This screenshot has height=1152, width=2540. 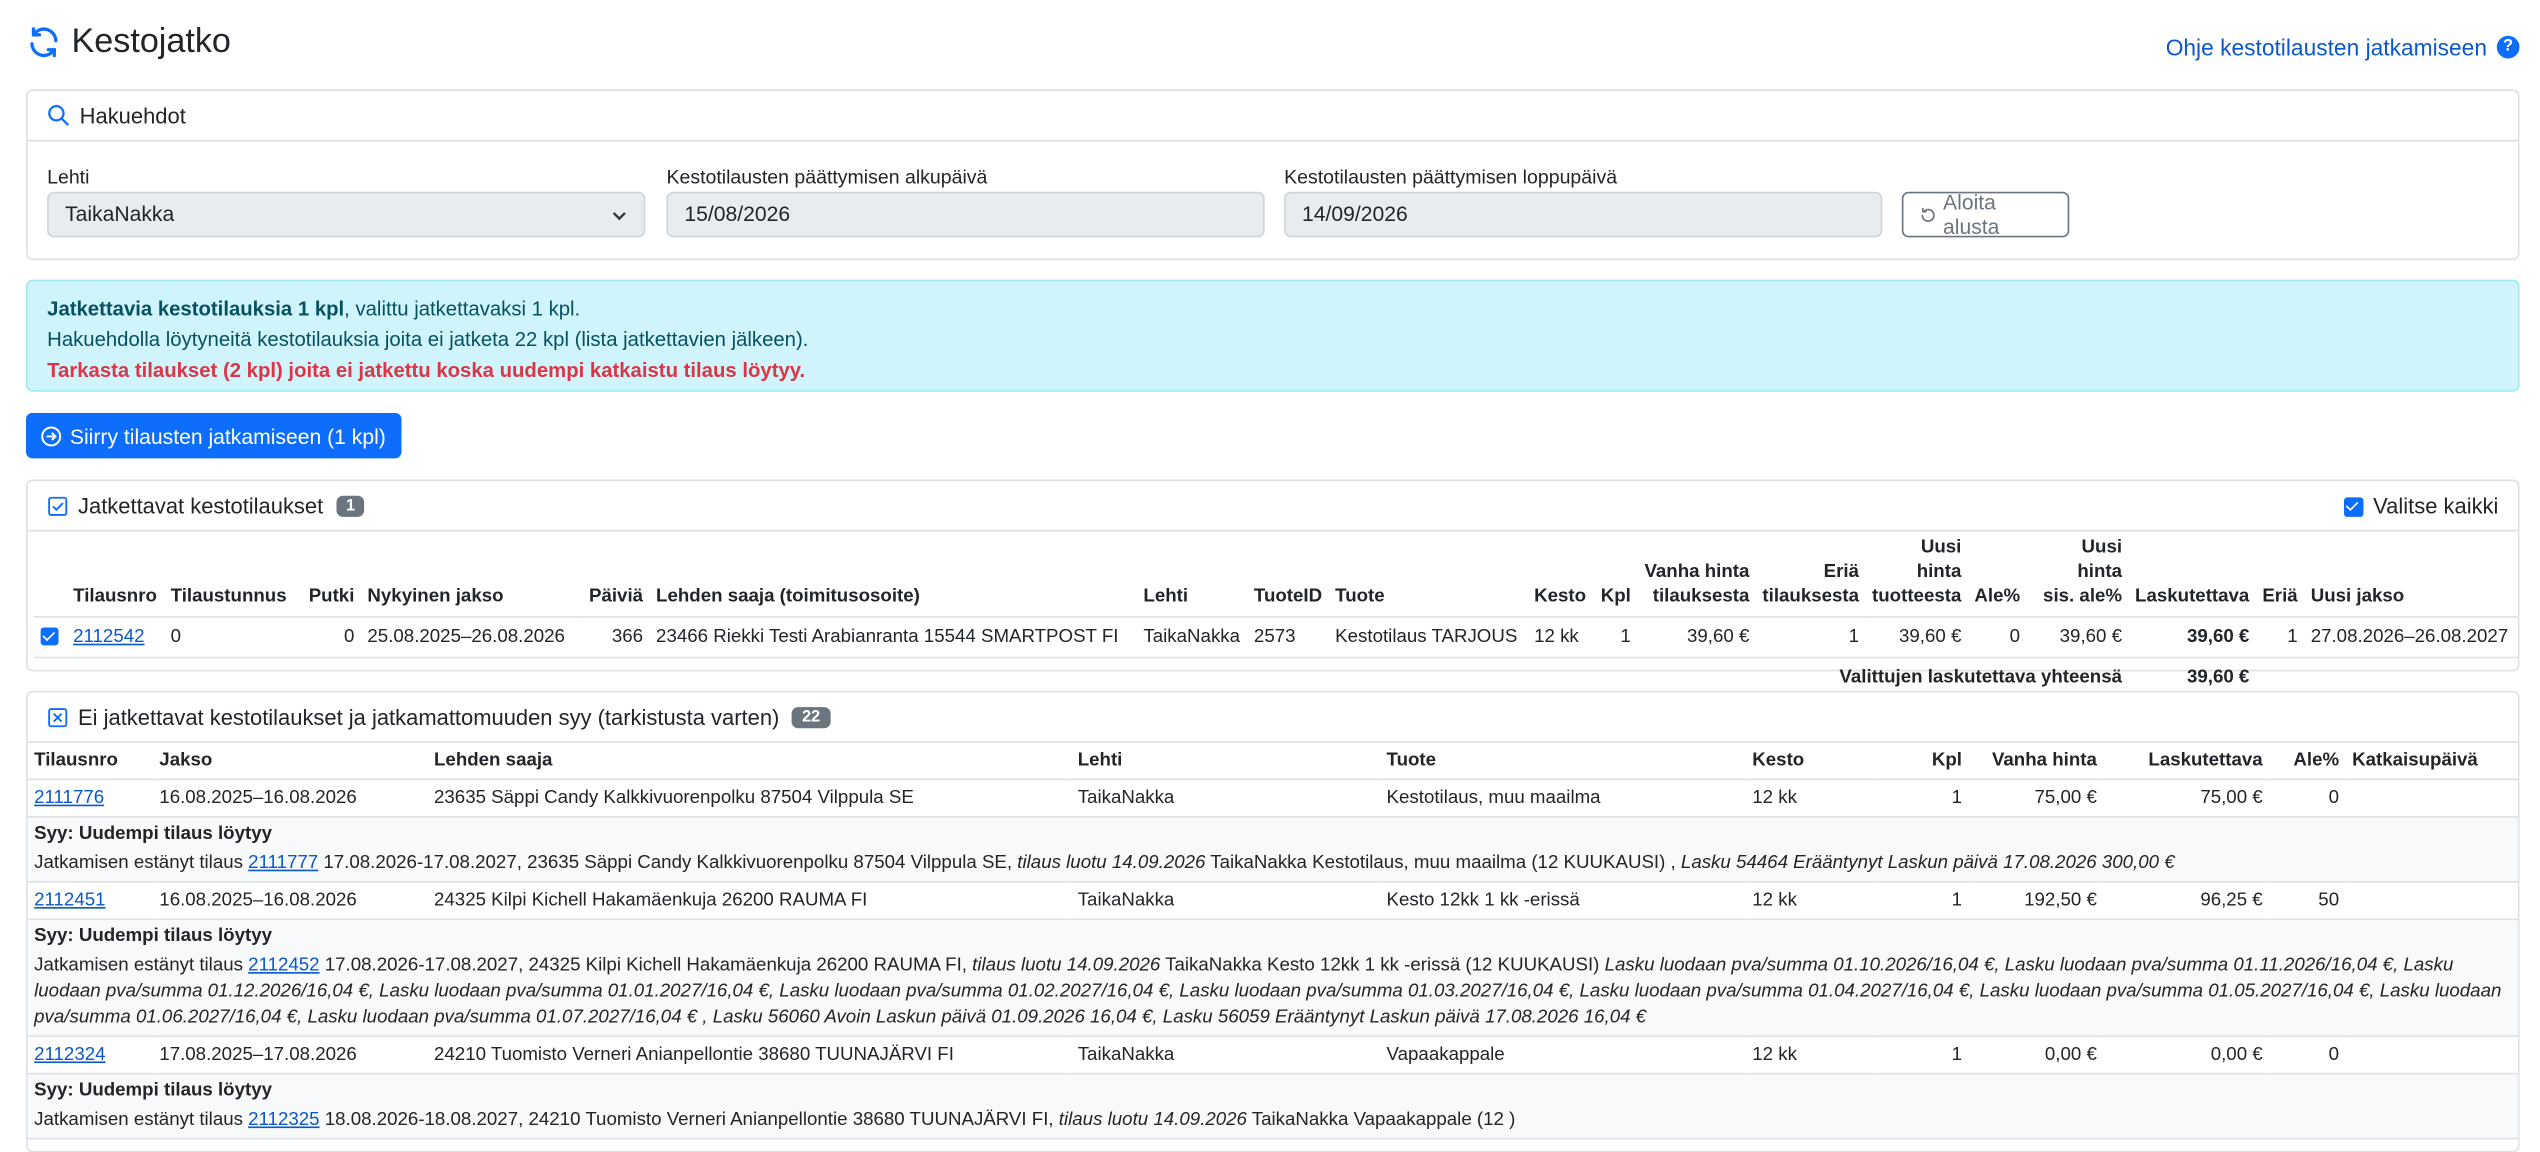 I want to click on row-kpl: 1, so click(x=1616, y=637).